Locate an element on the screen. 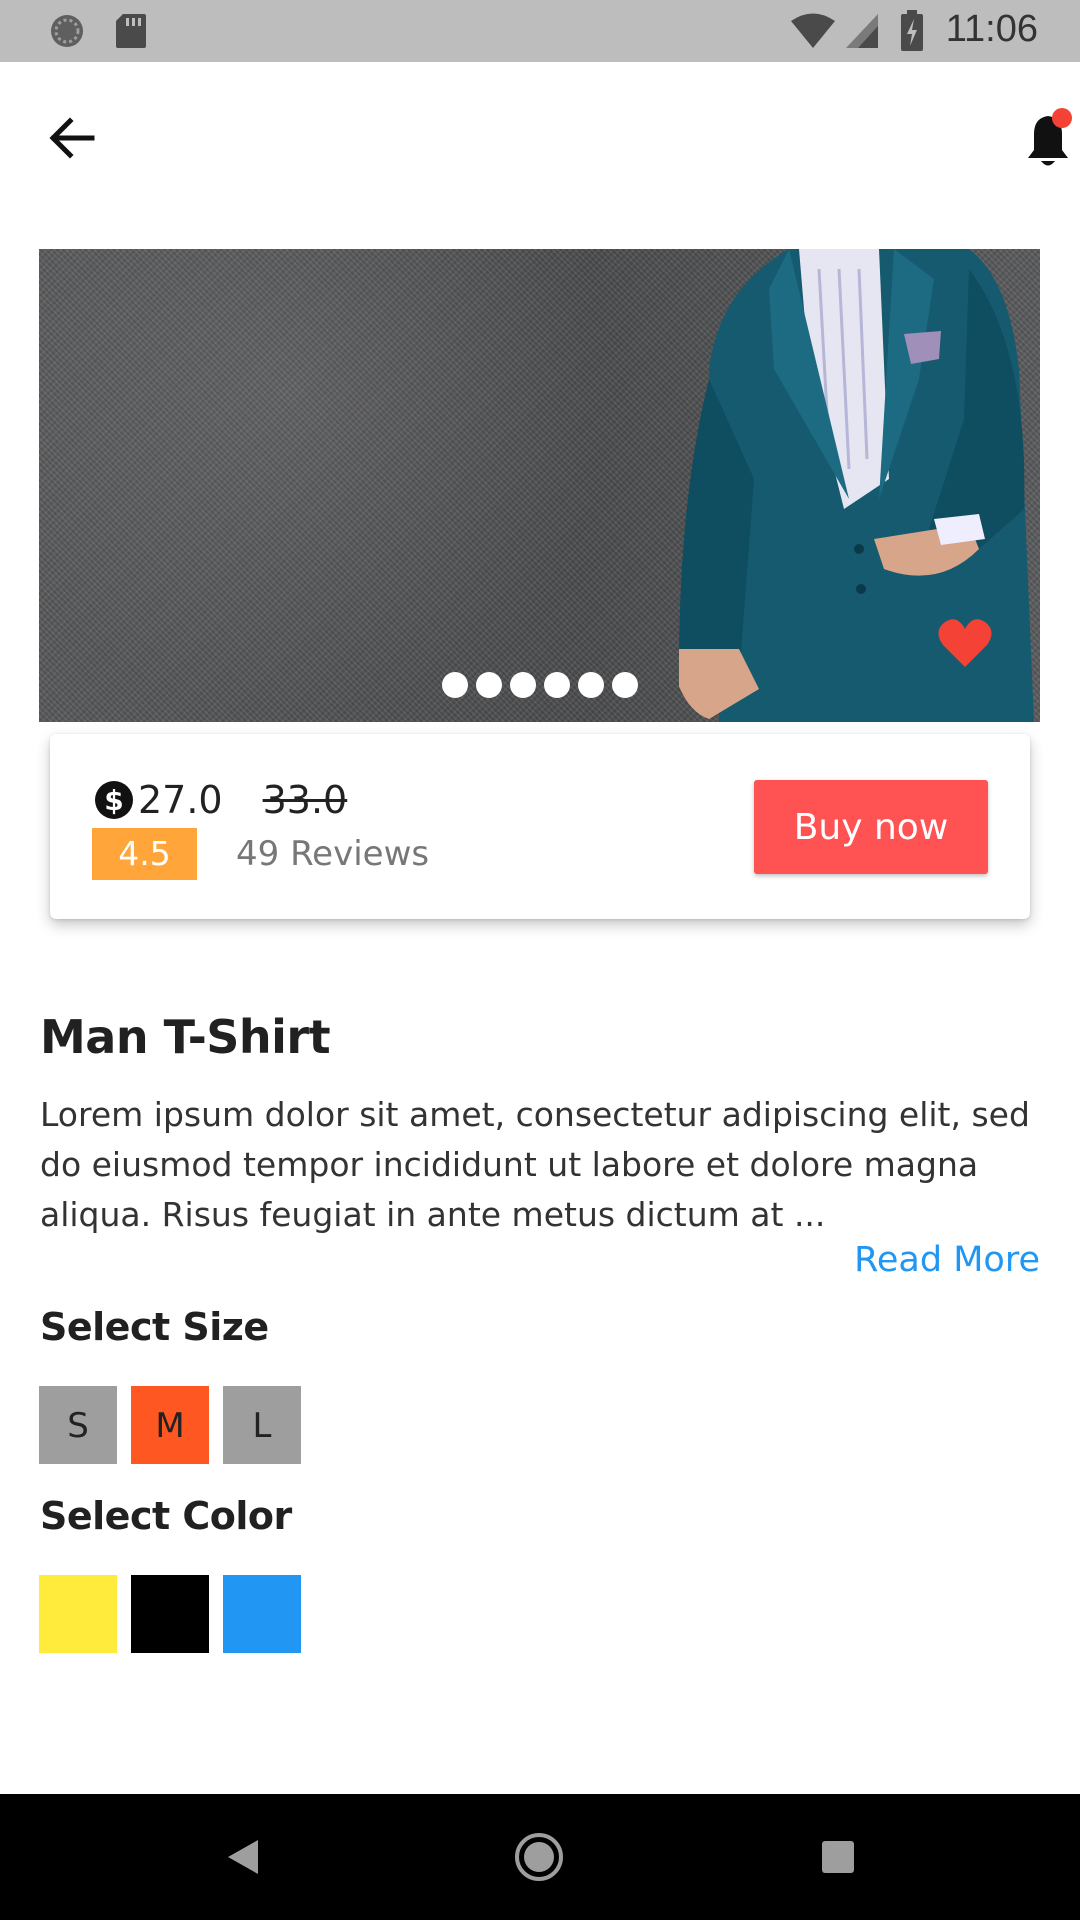 The height and width of the screenshot is (1920, 1080). home-circle-icon is located at coordinates (539, 1857).